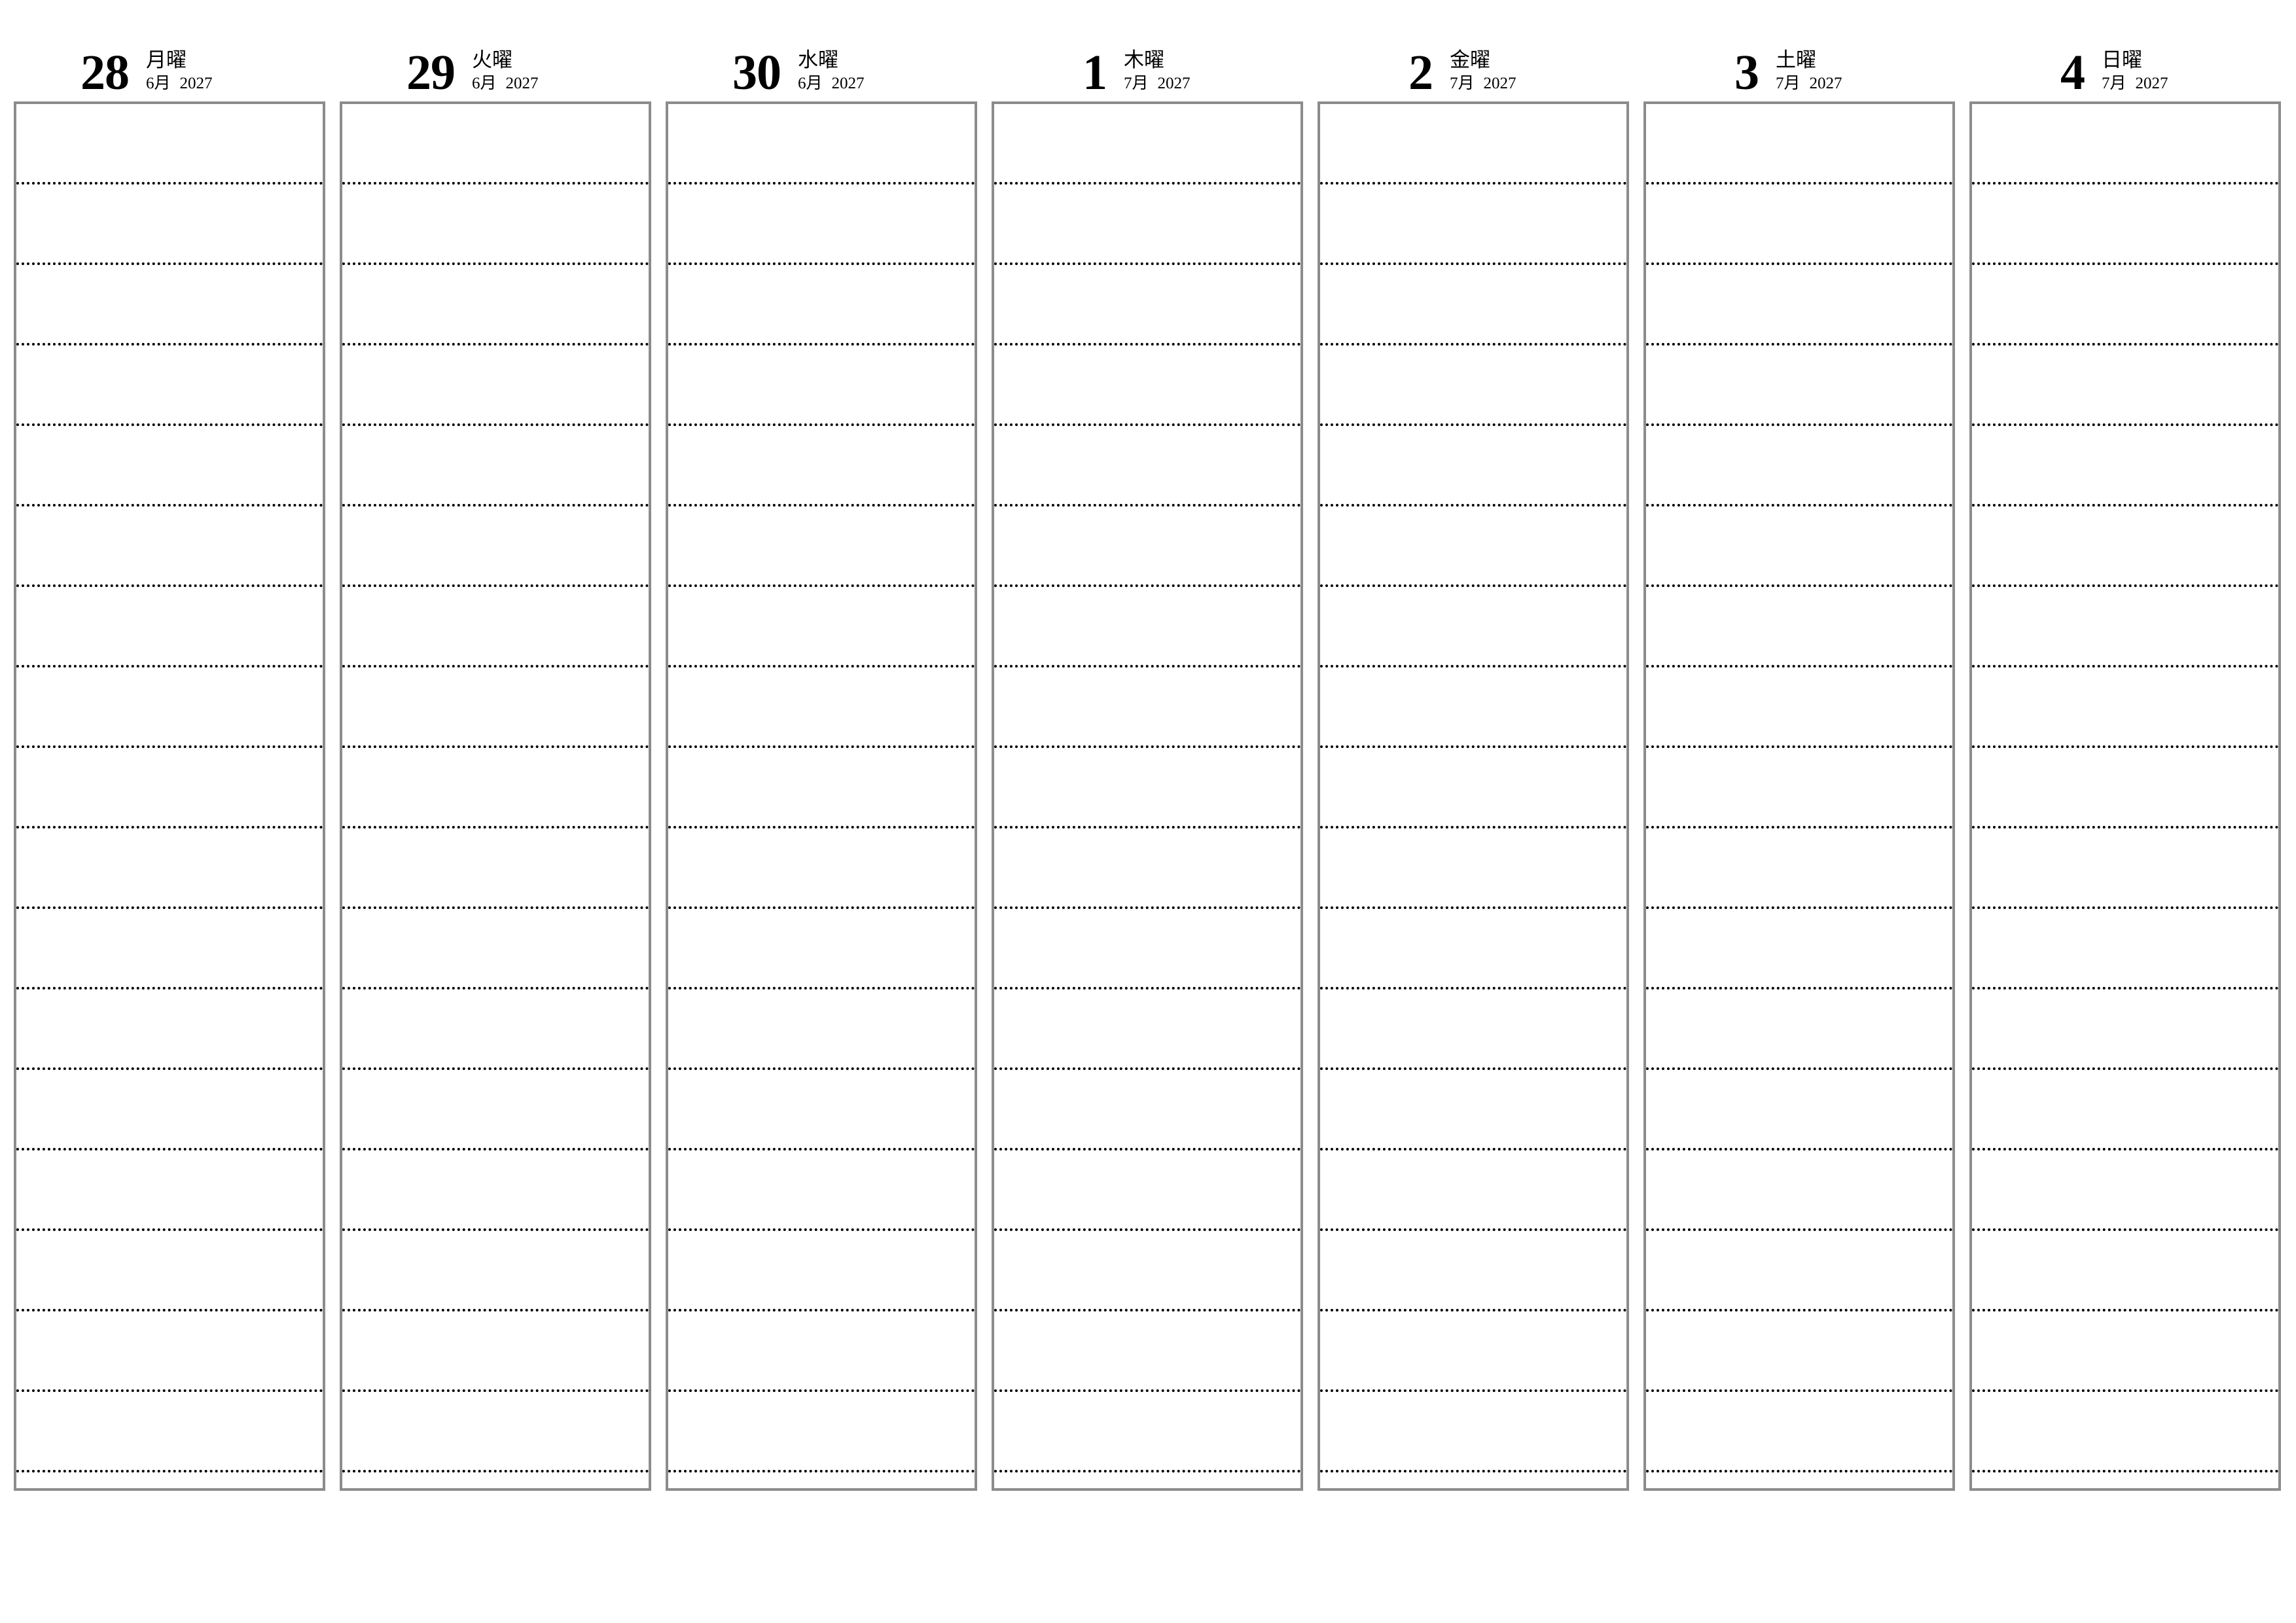 This screenshot has height=1623, width=2296. What do you see at coordinates (832, 83) in the screenshot?
I see `month-year: 6月 2027` at bounding box center [832, 83].